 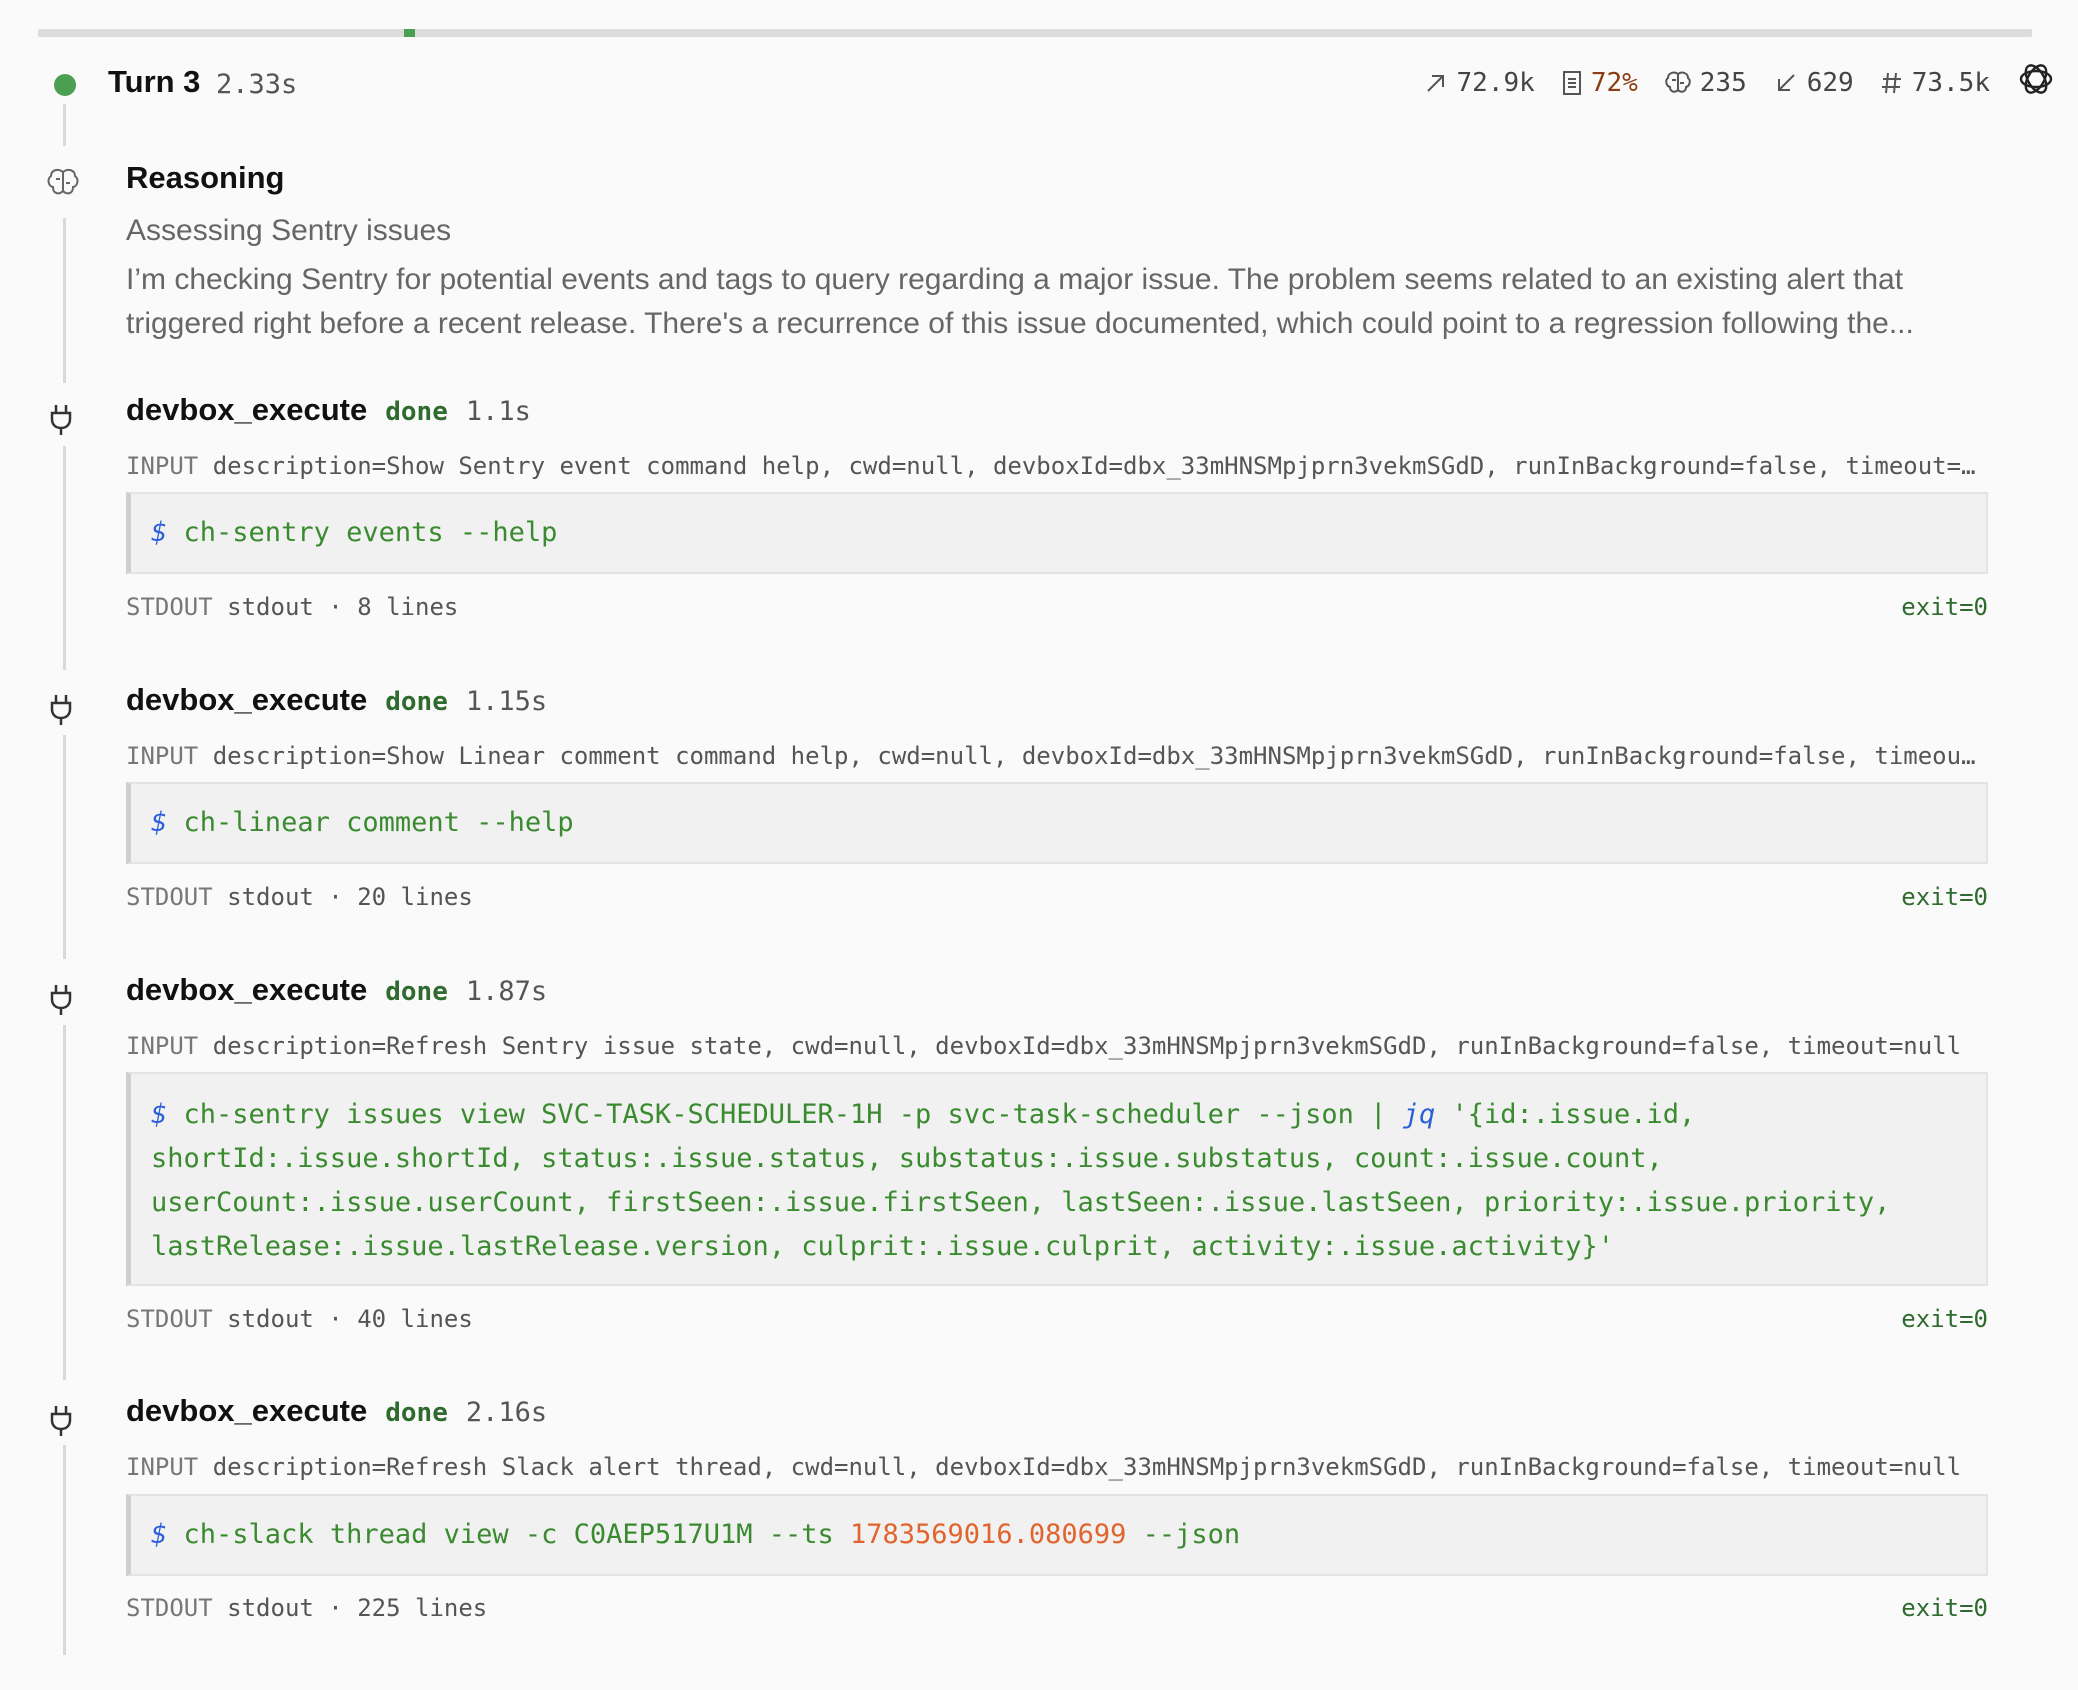 I want to click on stdout-summary: stdout · 225 lines, so click(x=357, y=1608).